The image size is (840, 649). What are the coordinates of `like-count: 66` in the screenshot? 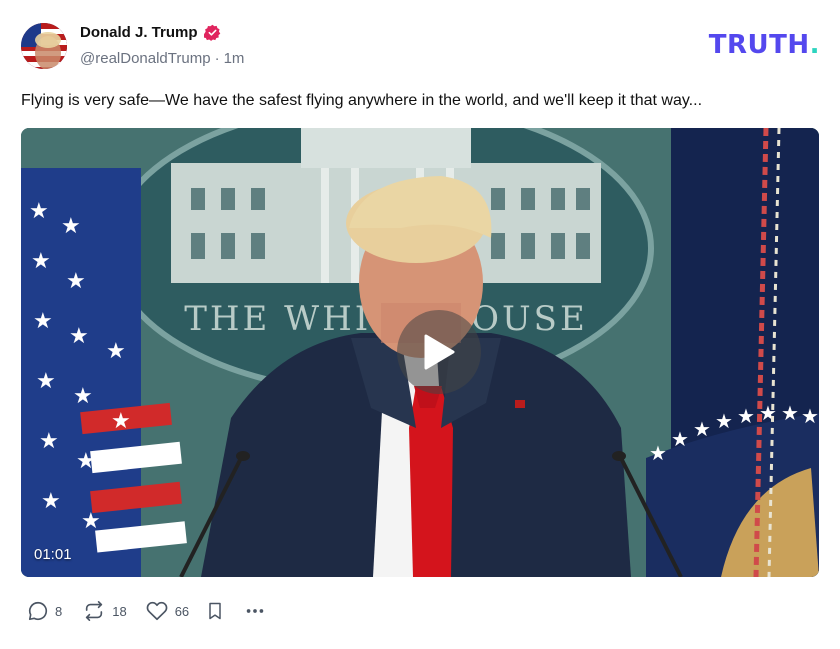 It's located at (182, 611).